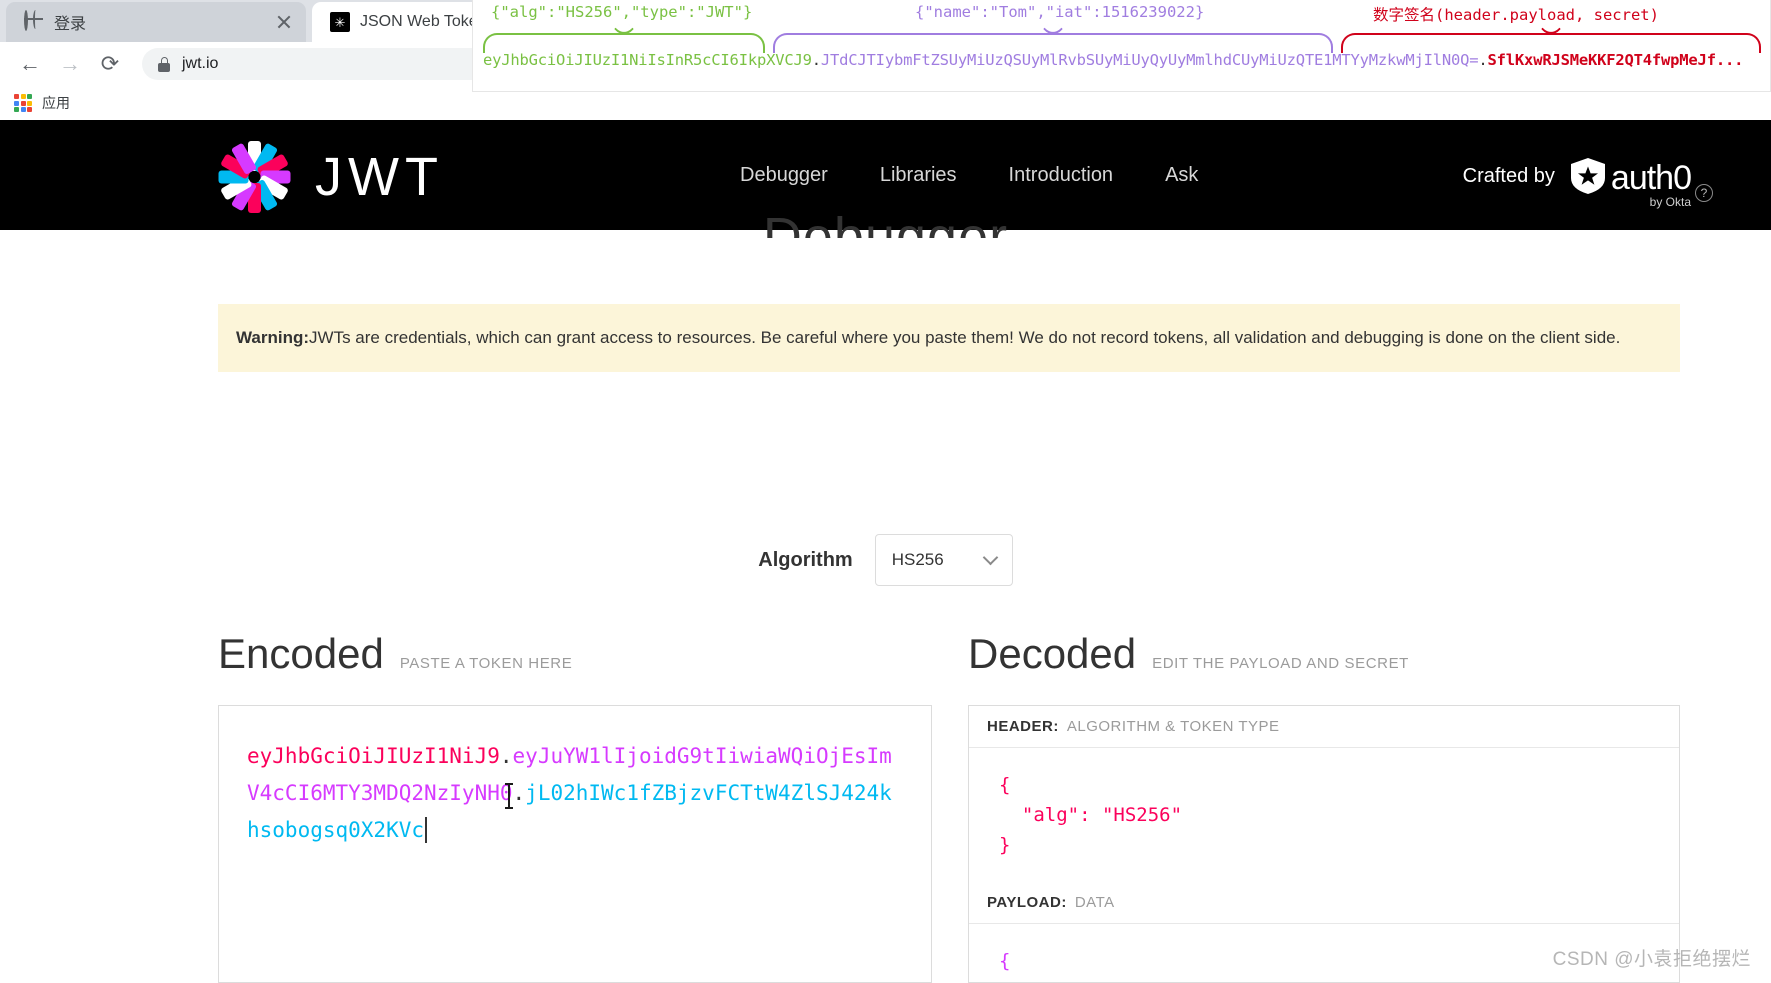 Image resolution: width=1771 pixels, height=983 pixels. Describe the element at coordinates (200, 63) in the screenshot. I see `url-text: jwt.io` at that location.